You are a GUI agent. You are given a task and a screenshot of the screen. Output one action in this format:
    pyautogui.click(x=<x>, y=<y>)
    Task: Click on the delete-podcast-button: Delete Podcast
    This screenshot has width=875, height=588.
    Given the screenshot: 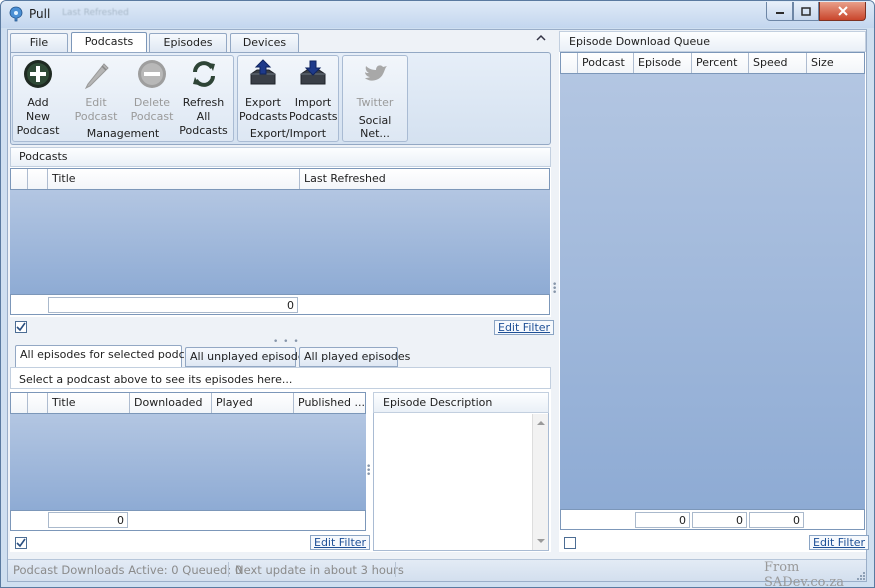 What is the action you would take?
    pyautogui.click(x=152, y=91)
    